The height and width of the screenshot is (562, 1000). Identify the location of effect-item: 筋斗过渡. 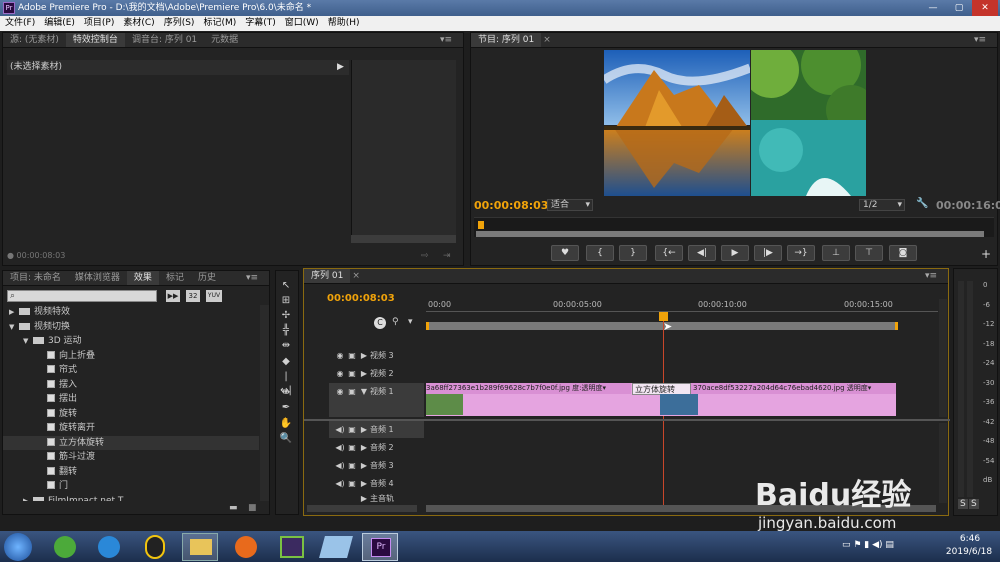
(131, 457).